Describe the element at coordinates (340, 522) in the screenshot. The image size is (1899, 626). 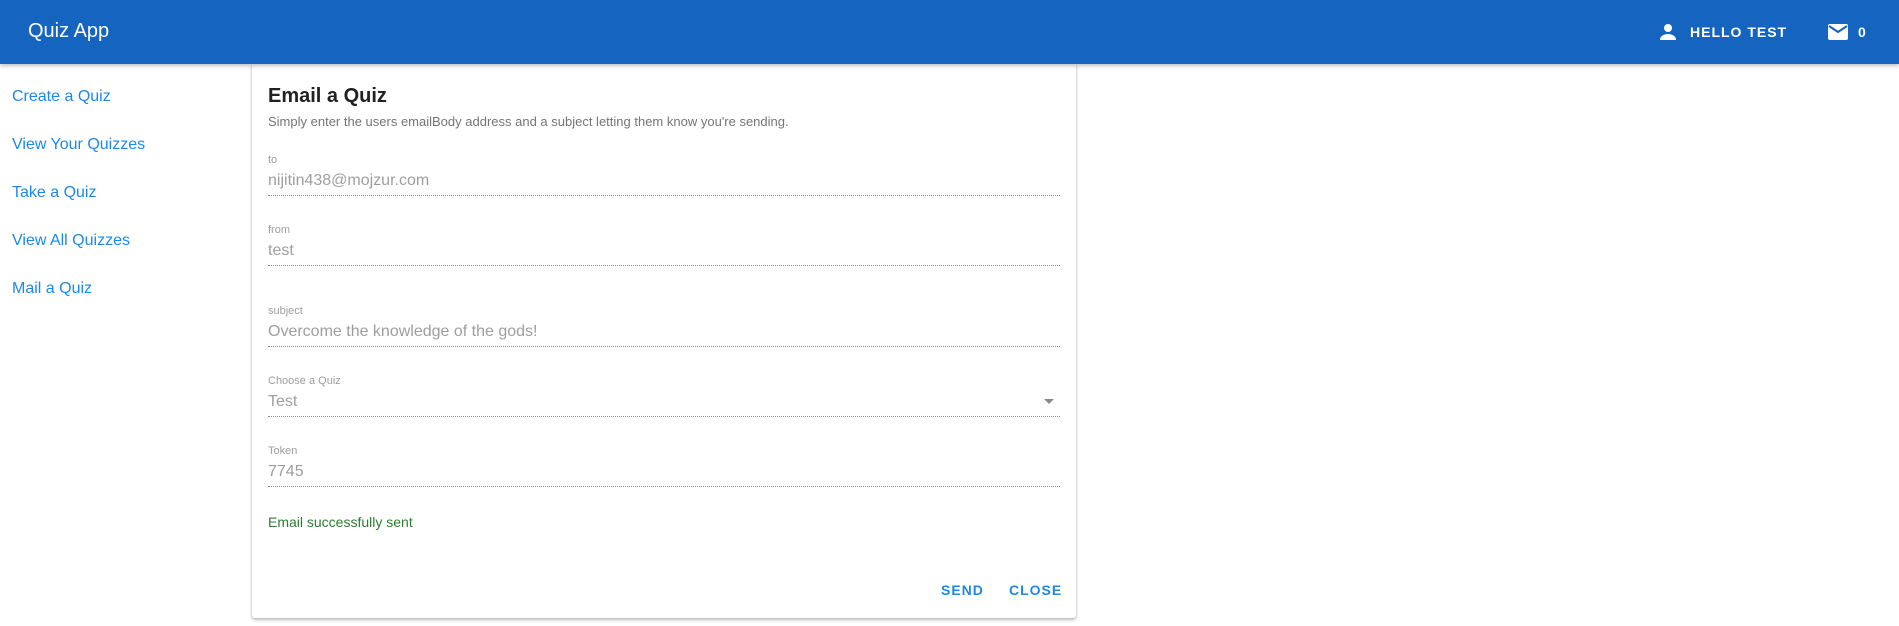
I see `status-message: Email successfully sent` at that location.